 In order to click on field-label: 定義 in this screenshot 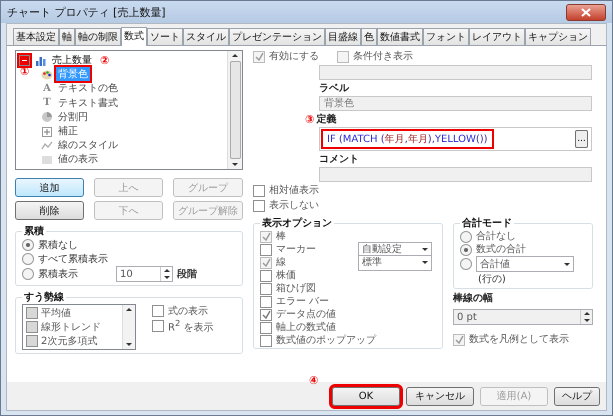, I will do `click(326, 119)`.